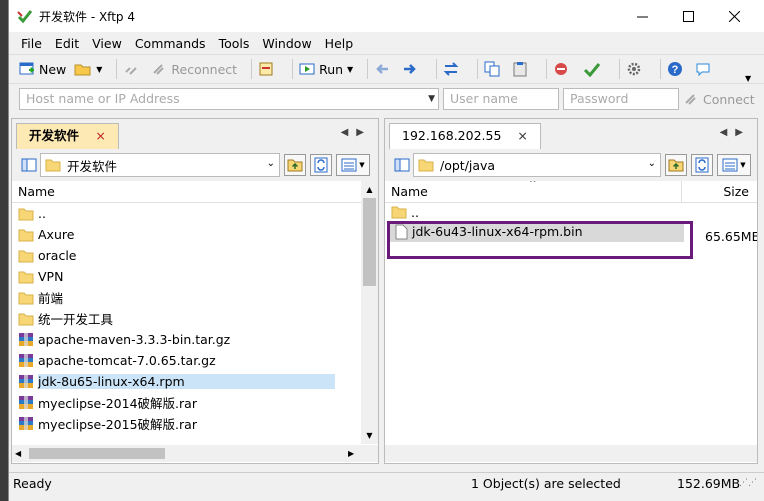 The image size is (764, 501). What do you see at coordinates (42, 69) in the screenshot?
I see `new-button: New` at bounding box center [42, 69].